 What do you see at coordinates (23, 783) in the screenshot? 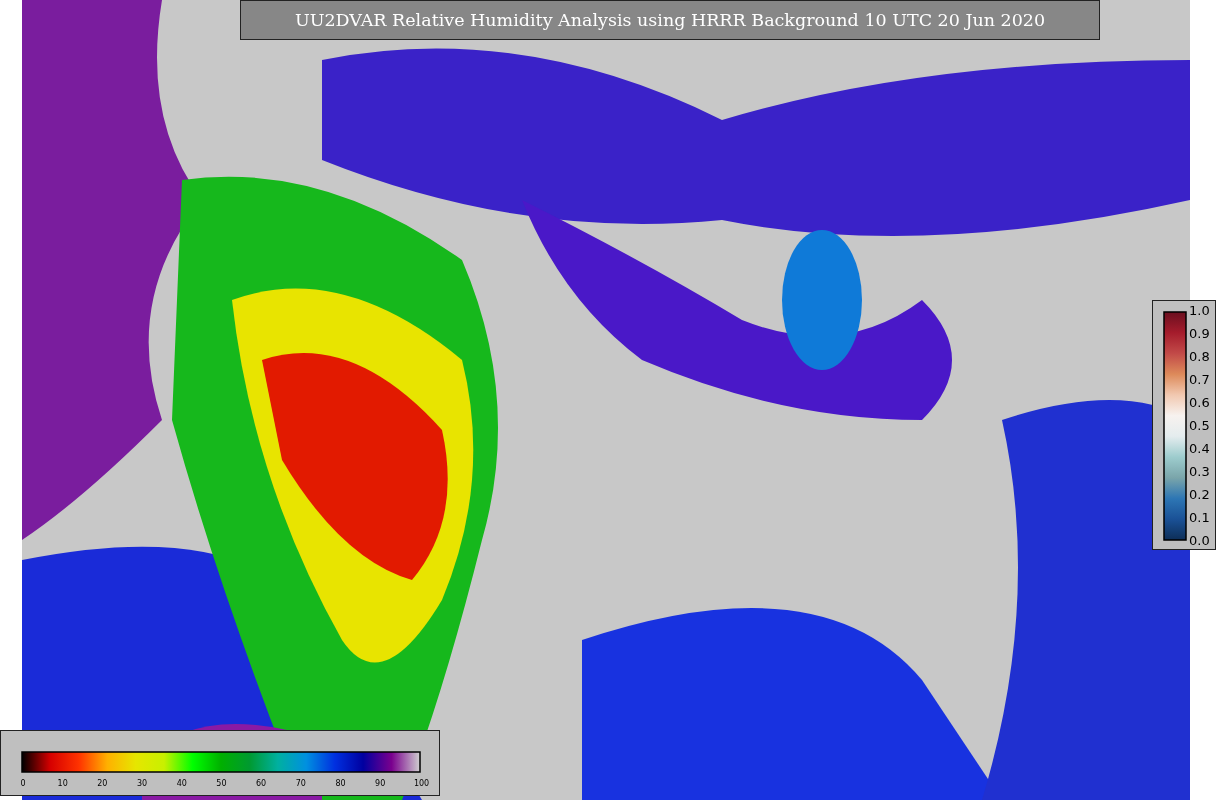
I see `tick-label: 0` at bounding box center [23, 783].